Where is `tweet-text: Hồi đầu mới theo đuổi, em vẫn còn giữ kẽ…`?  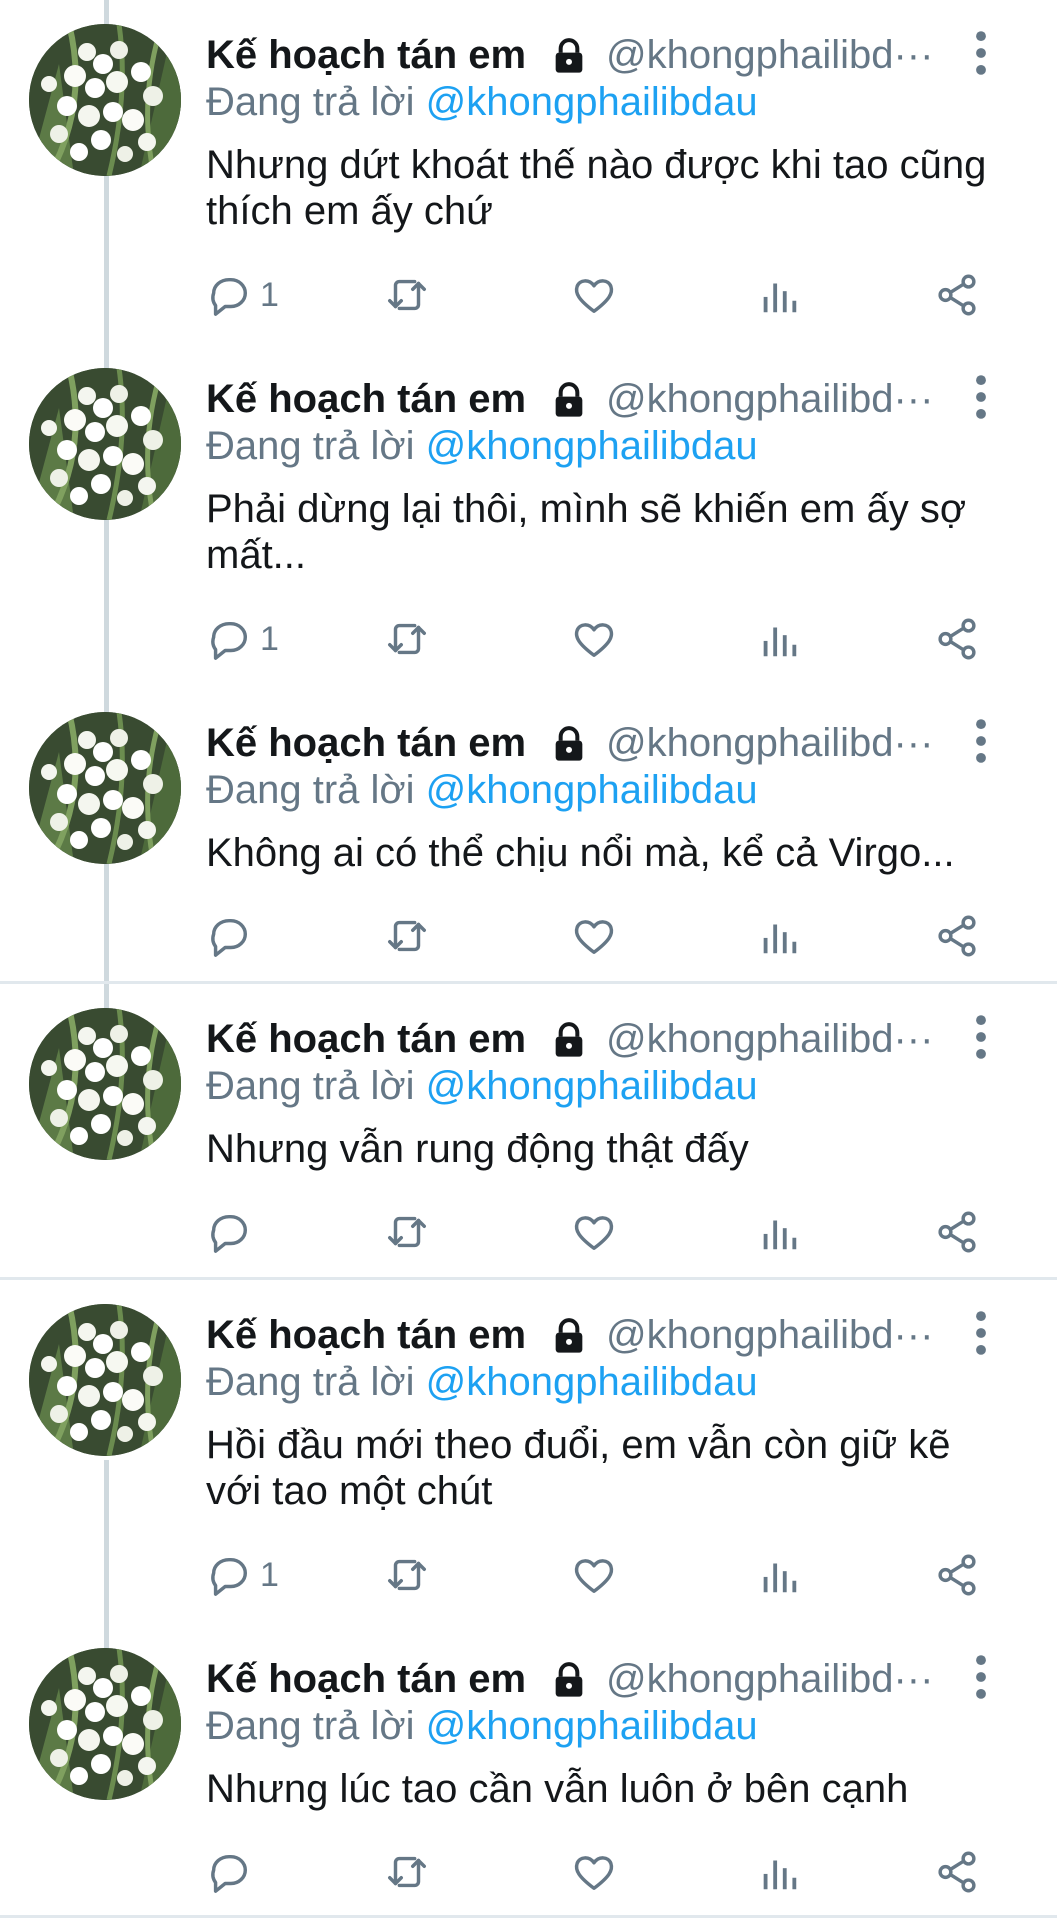 tweet-text: Hồi đầu mới theo đuổi, em vẫn còn giữ kẽ… is located at coordinates (578, 1468).